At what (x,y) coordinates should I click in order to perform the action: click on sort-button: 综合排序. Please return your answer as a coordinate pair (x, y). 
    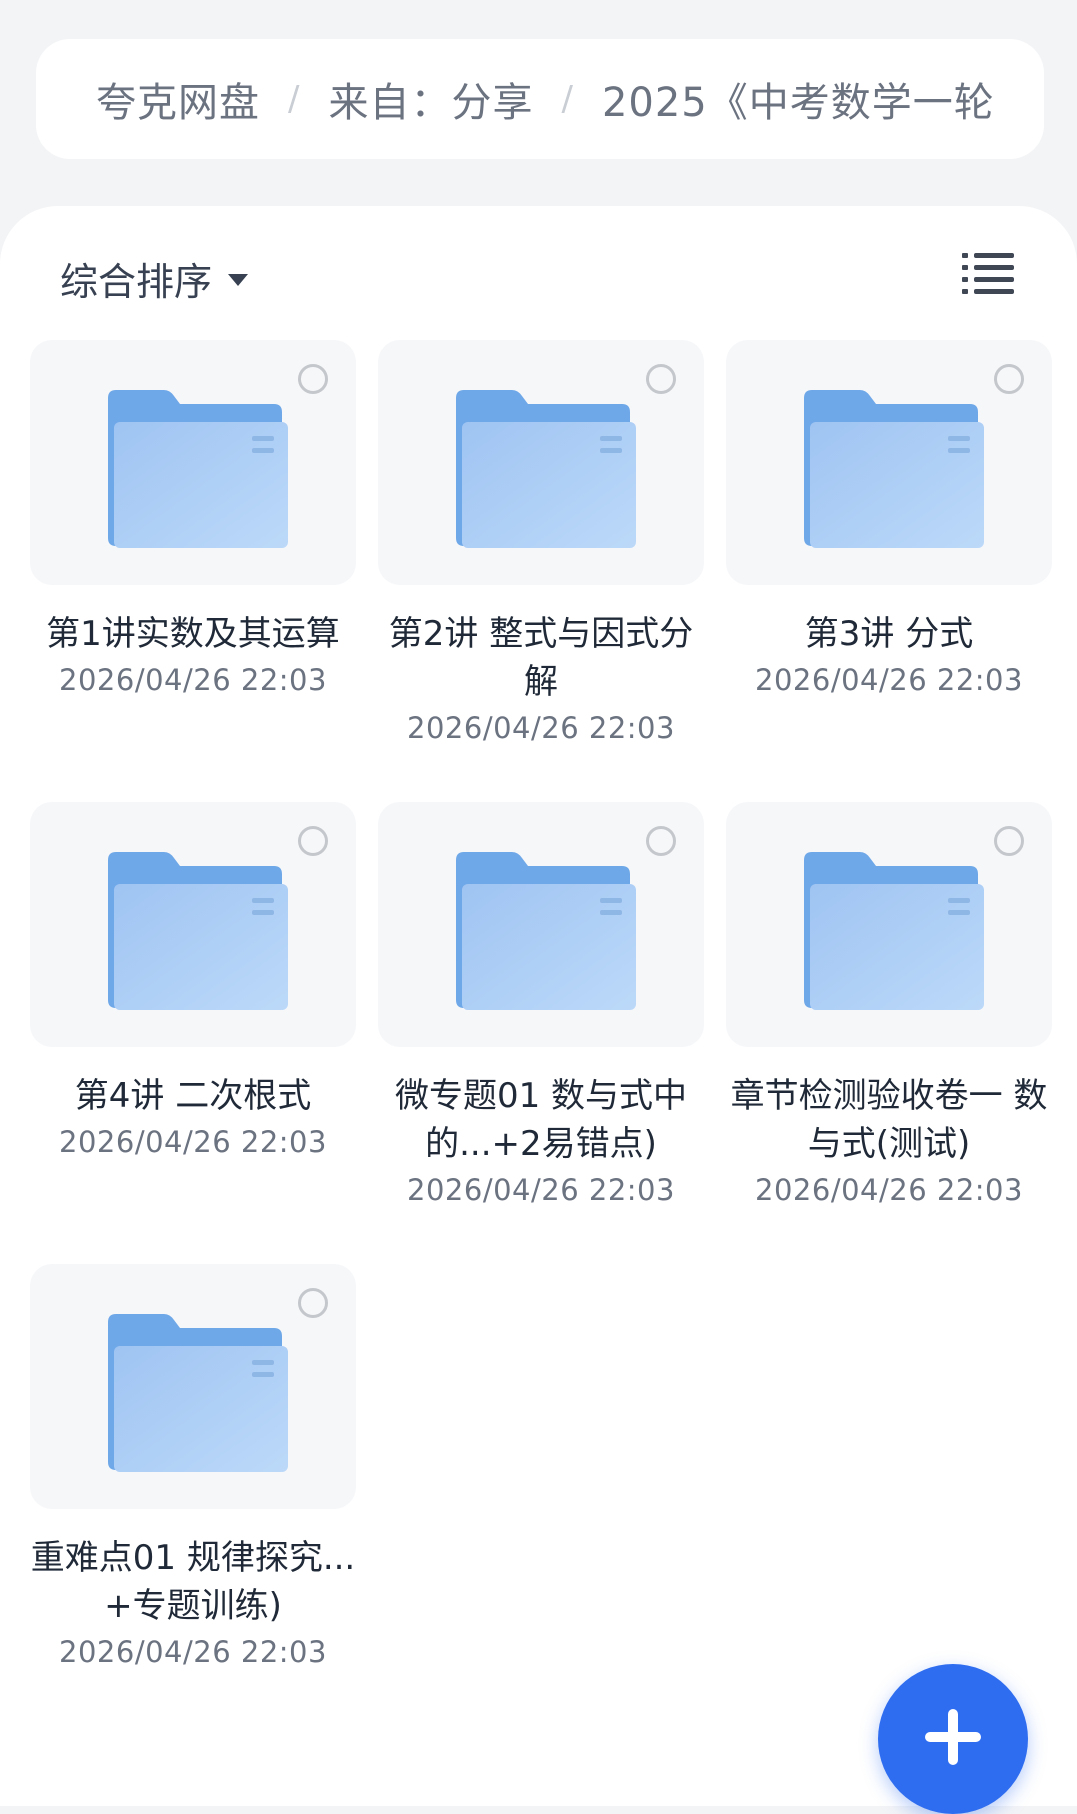
    Looking at the image, I should click on (154, 278).